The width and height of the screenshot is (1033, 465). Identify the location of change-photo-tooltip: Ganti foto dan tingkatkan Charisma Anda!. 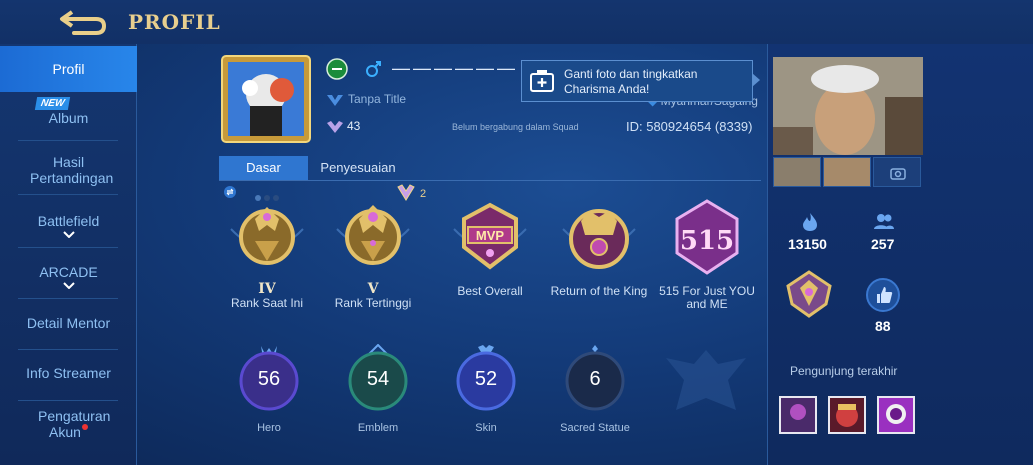
(640, 81).